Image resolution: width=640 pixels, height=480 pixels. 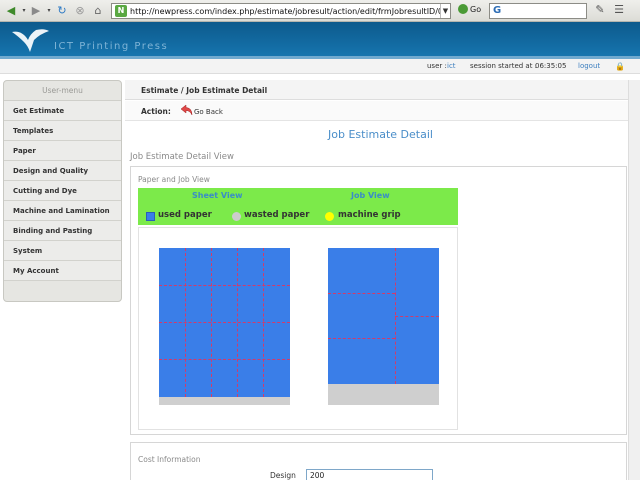 I want to click on go-label: Go, so click(x=476, y=9).